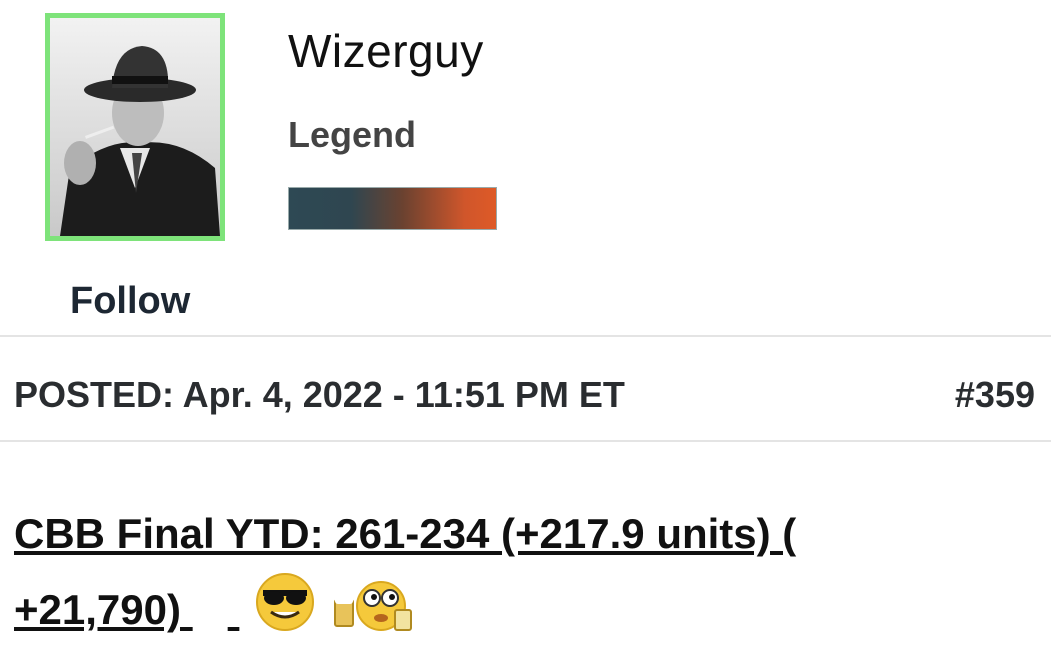  What do you see at coordinates (352, 134) in the screenshot?
I see `rank-label: Legend` at bounding box center [352, 134].